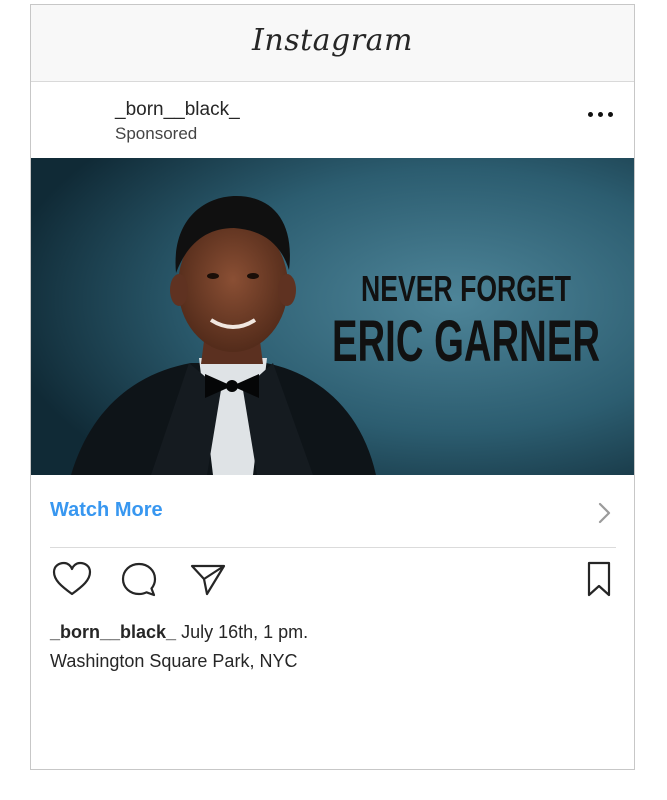 This screenshot has height=800, width=667. I want to click on image-headline-line2: ERIC GARNER, so click(466, 341).